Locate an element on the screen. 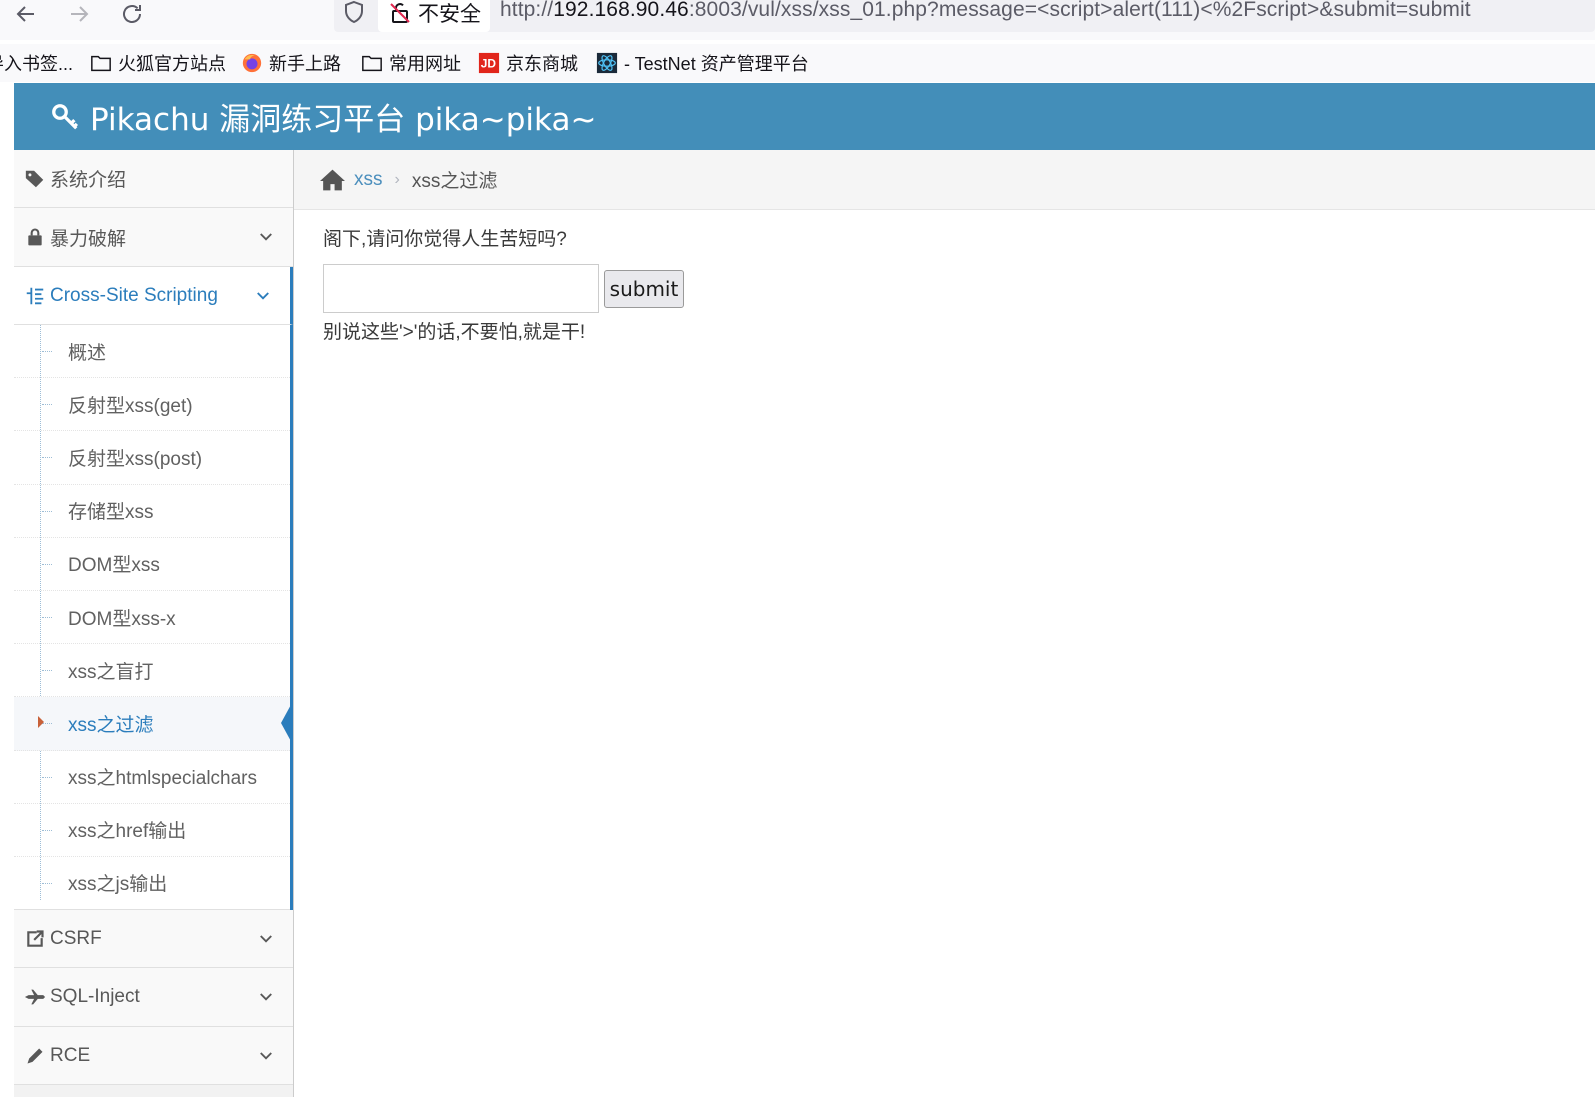 This screenshot has width=1595, height=1097. bookmark-getting-started: 新手上路 is located at coordinates (291, 63).